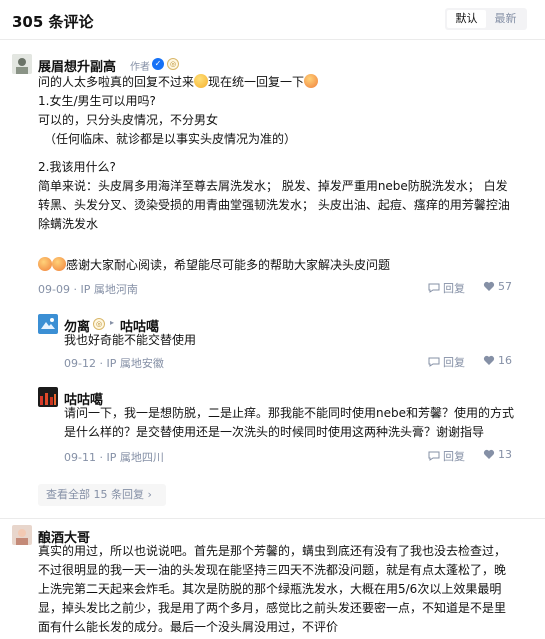  What do you see at coordinates (289, 413) in the screenshot?
I see `reply-text-line: 请问一下，我一是想防脱，二是止痒。那我能不能同时使用nebe和芳馨？使用的方式` at bounding box center [289, 413].